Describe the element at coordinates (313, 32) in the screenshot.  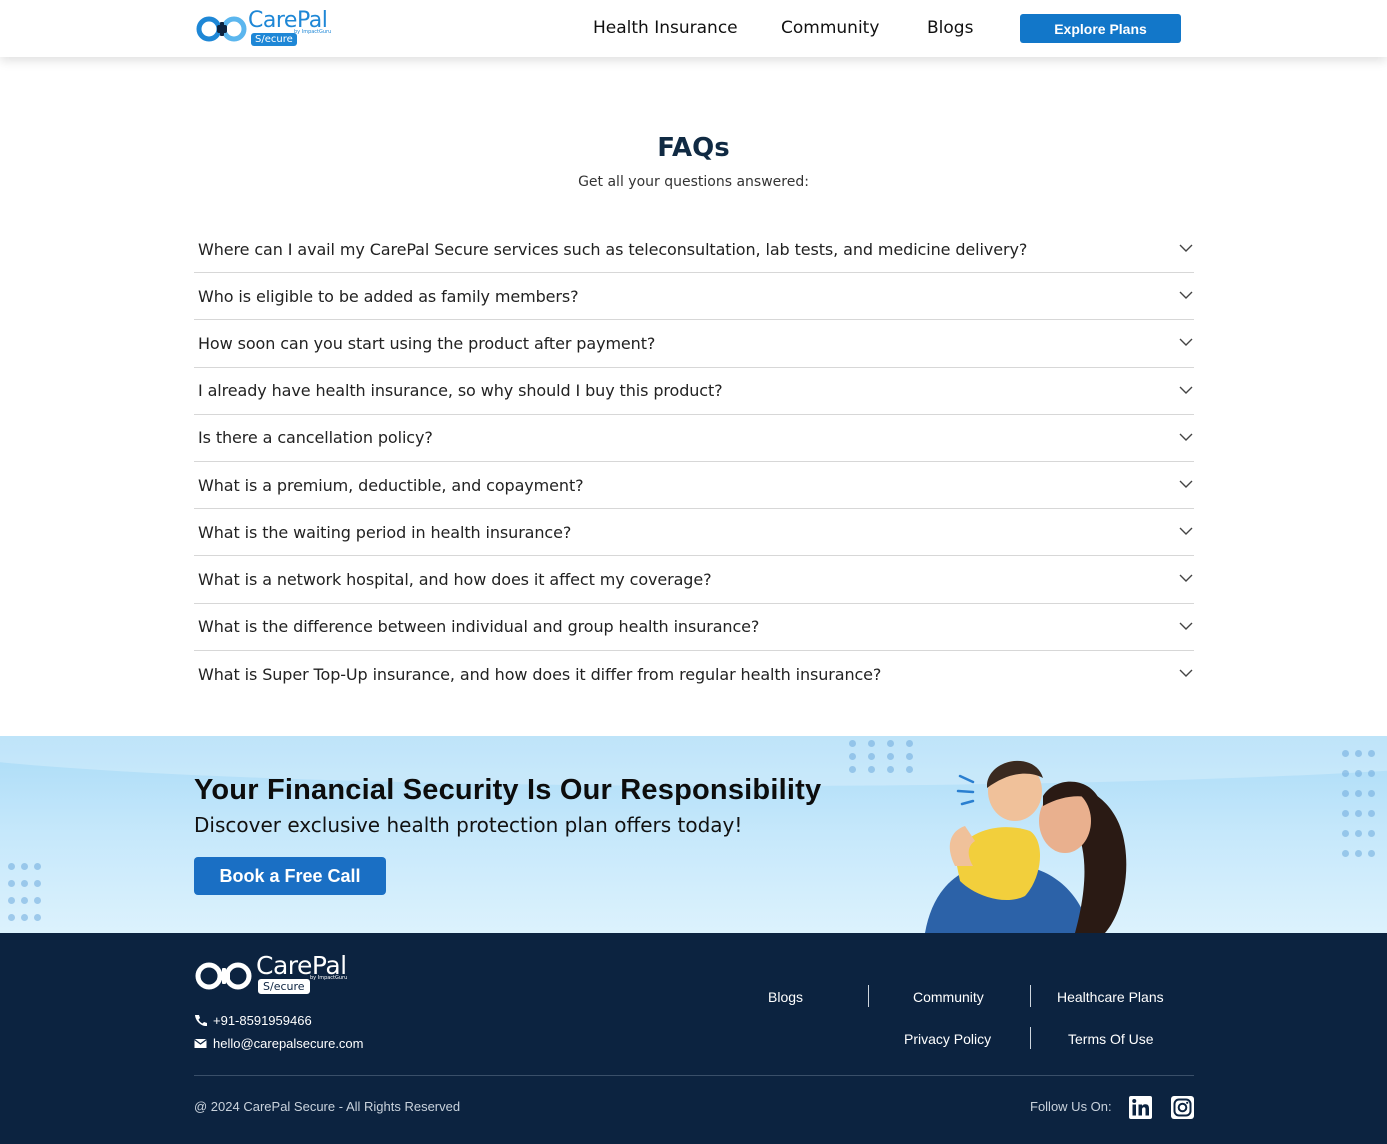
I see `logo-byline: by ImpactGuru` at that location.